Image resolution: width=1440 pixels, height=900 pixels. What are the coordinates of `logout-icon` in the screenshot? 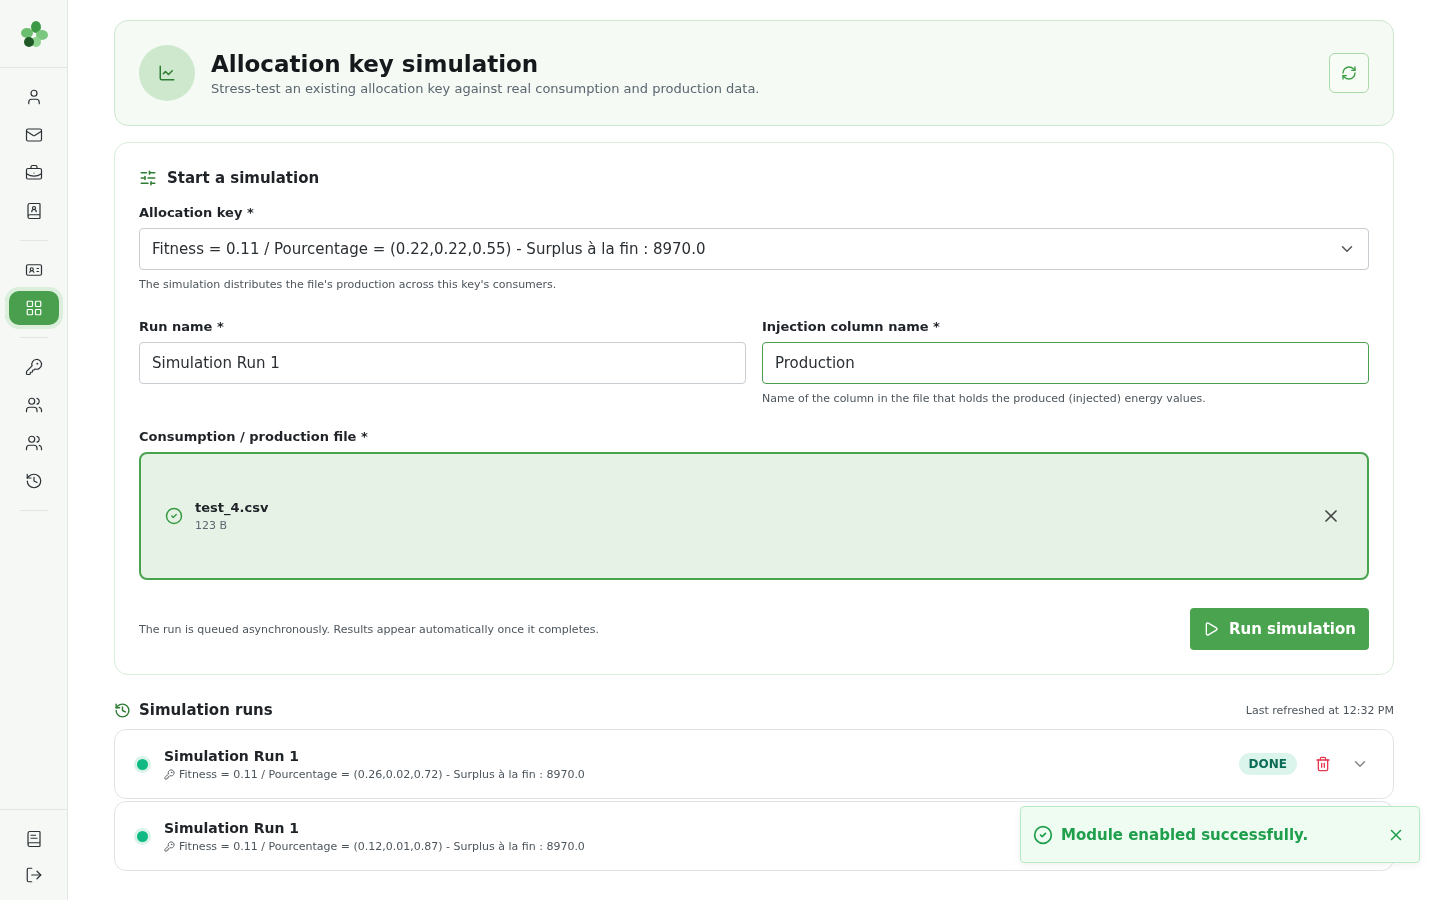 It's located at (33, 875).